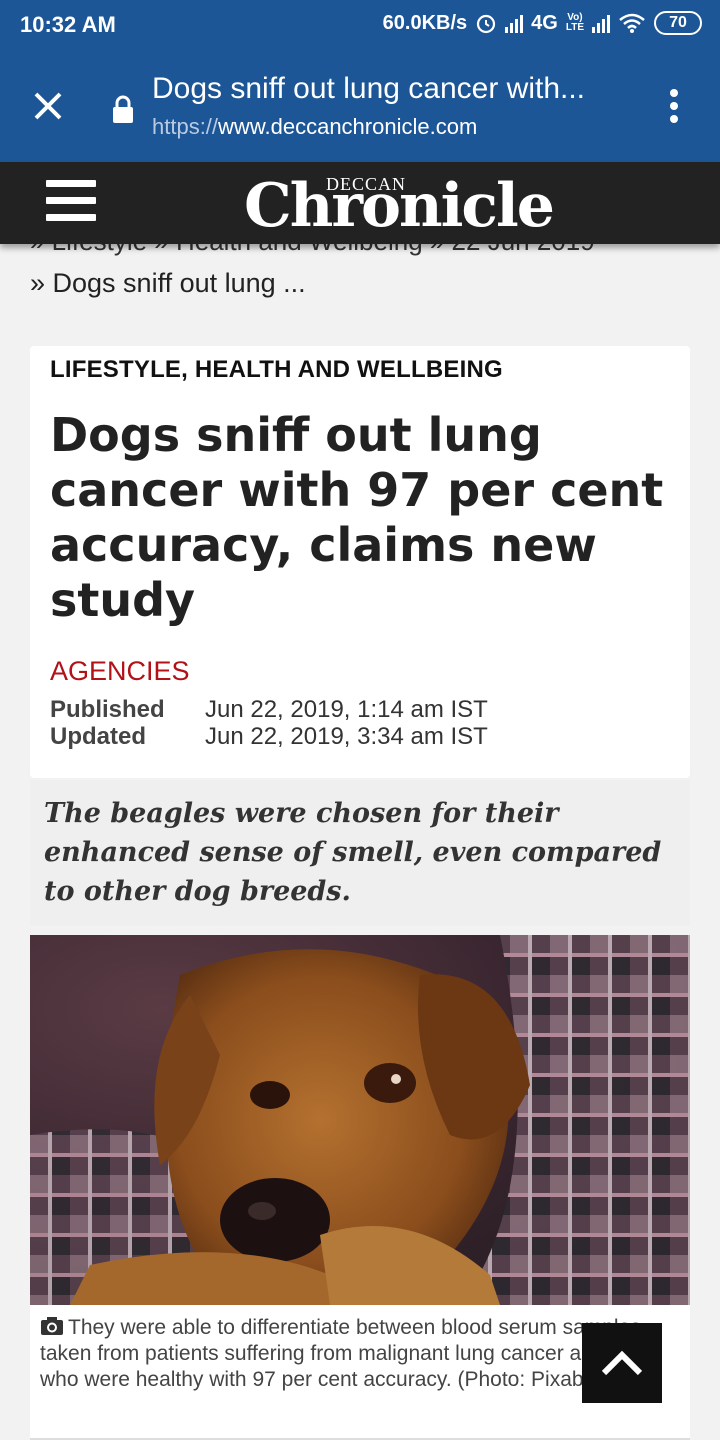  Describe the element at coordinates (514, 23) in the screenshot. I see `signal-icon` at that location.